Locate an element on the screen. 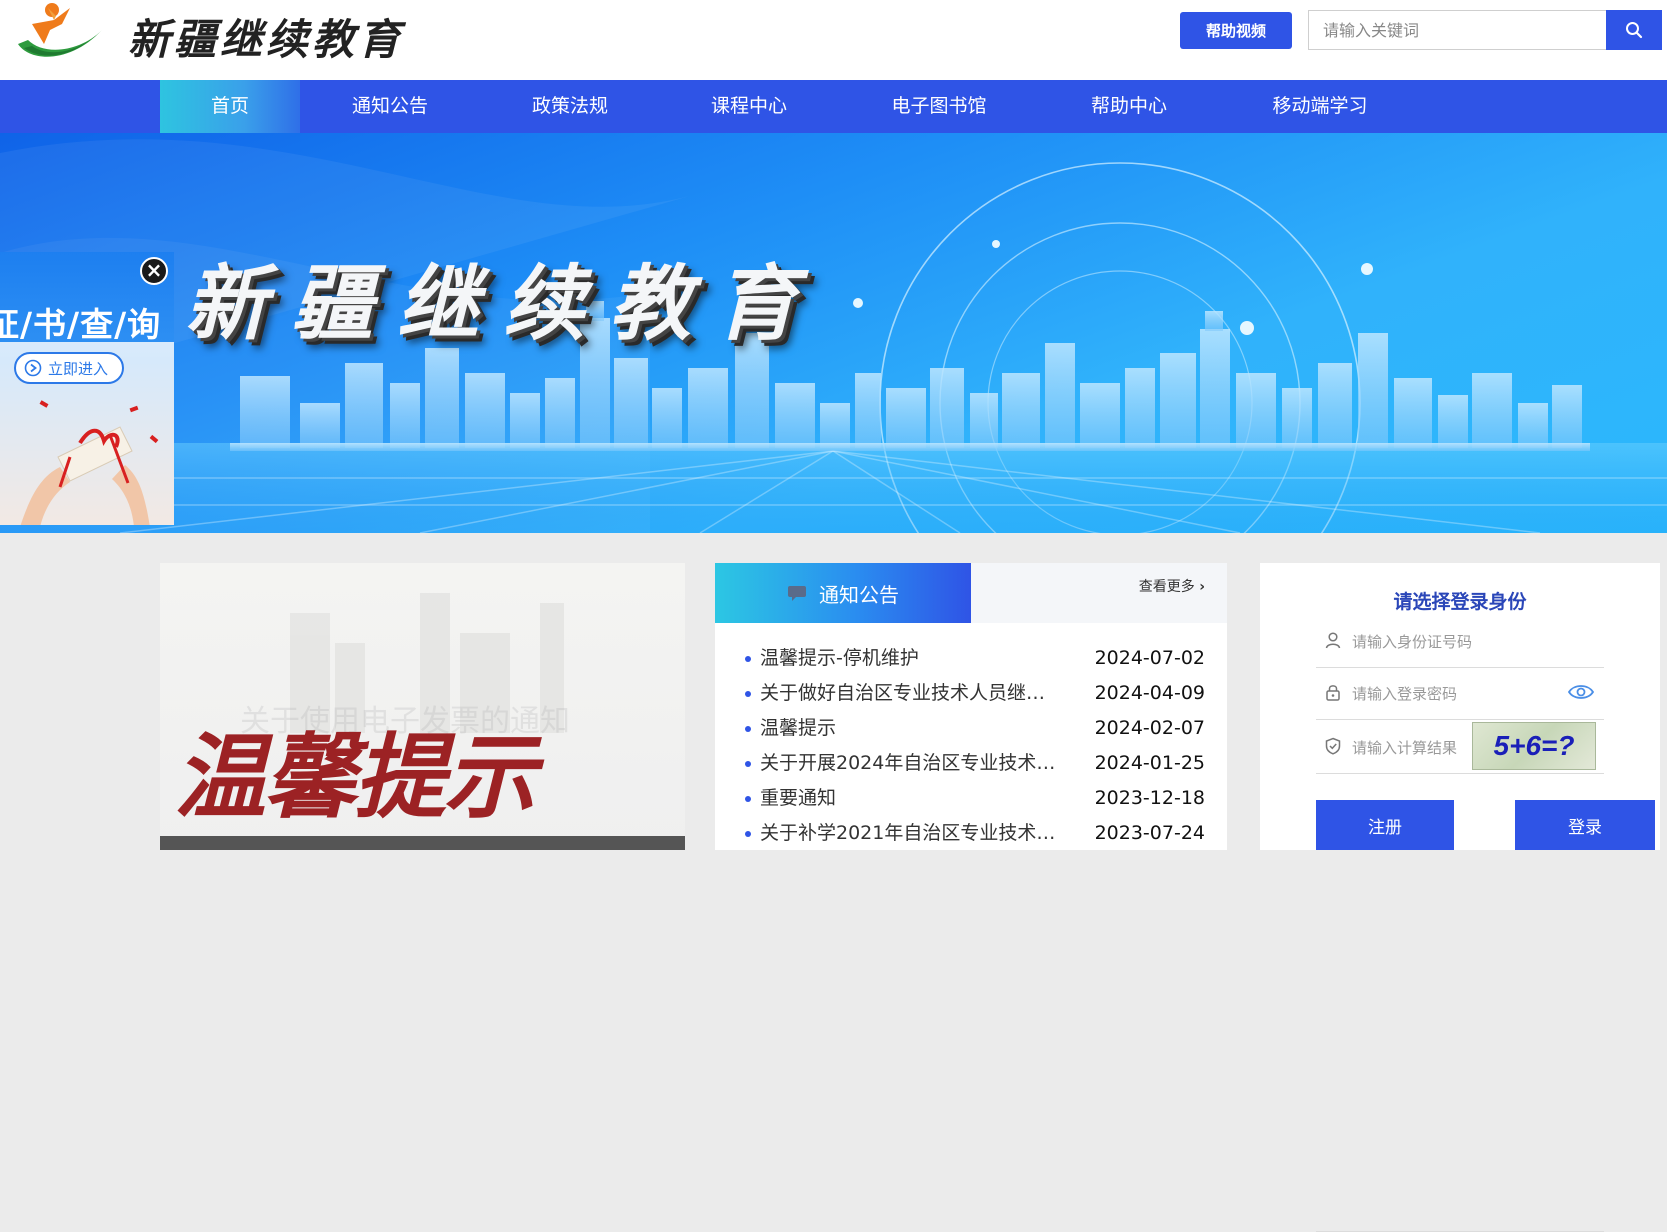 The width and height of the screenshot is (1667, 1232). eye-icon is located at coordinates (1581, 692).